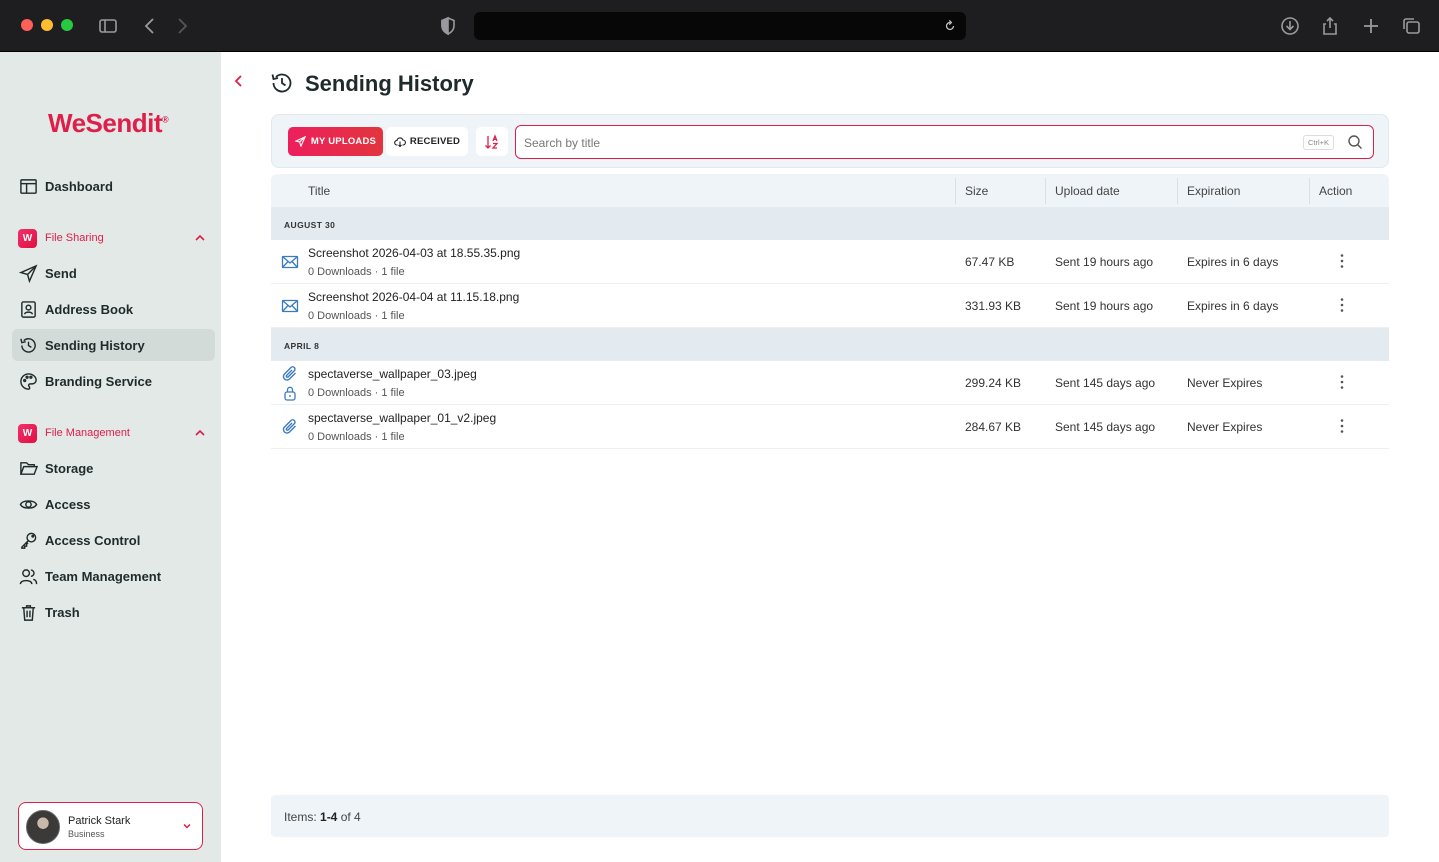 The width and height of the screenshot is (1439, 862). Describe the element at coordinates (1355, 142) in the screenshot. I see `search-icon` at that location.